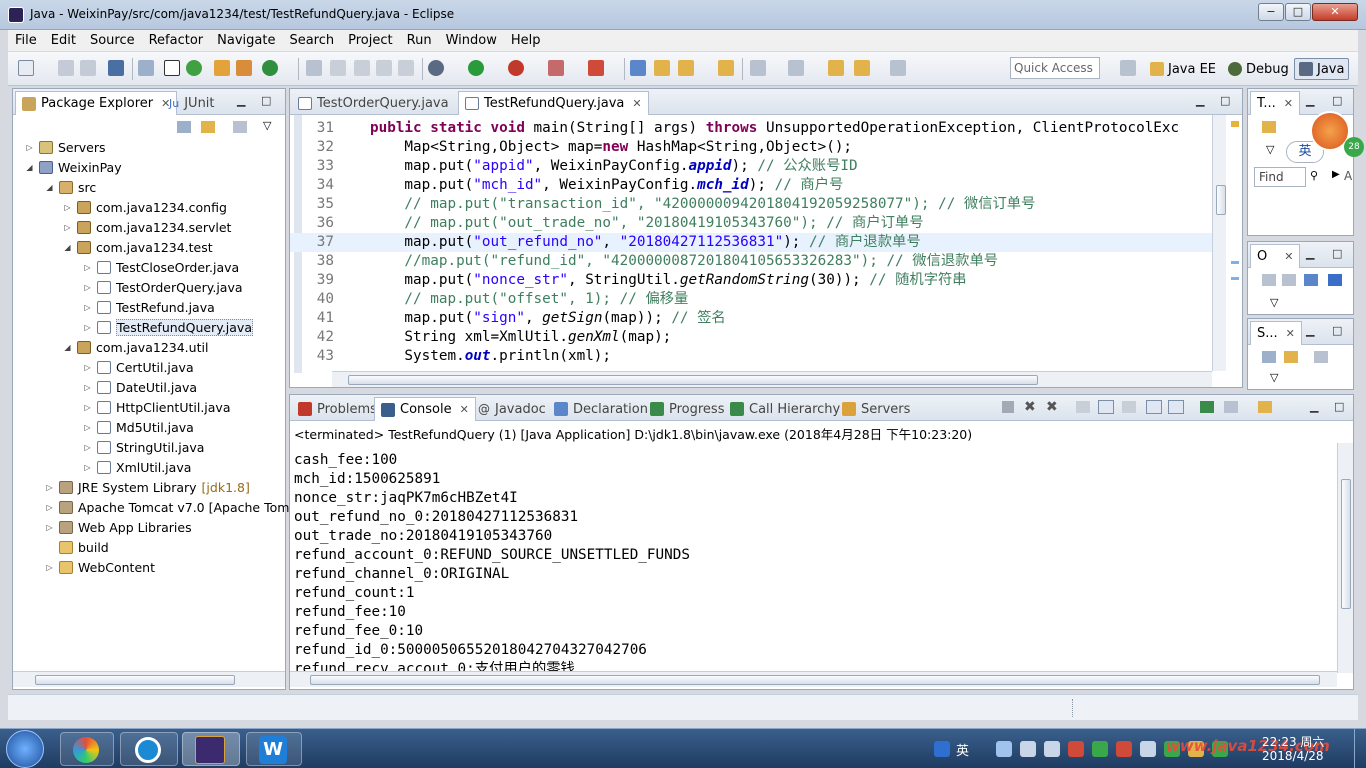 Image resolution: width=1366 pixels, height=768 pixels. Describe the element at coordinates (556, 68) in the screenshot. I see `stop-icon` at that location.